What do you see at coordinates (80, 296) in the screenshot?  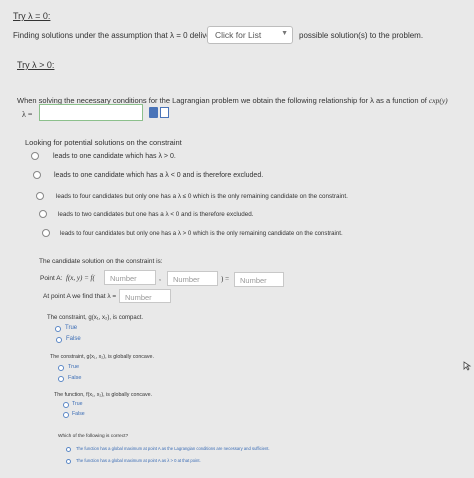 I see `lambda-at-a-label: At point A we find that λ =` at bounding box center [80, 296].